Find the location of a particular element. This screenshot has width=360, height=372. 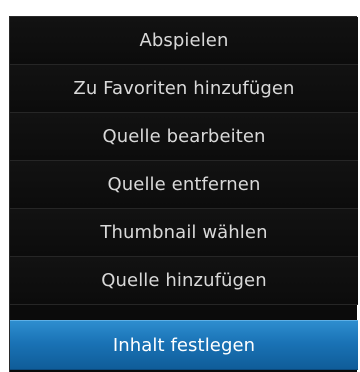

menu-item-remove-source: Quelle entfernen is located at coordinates (184, 185).